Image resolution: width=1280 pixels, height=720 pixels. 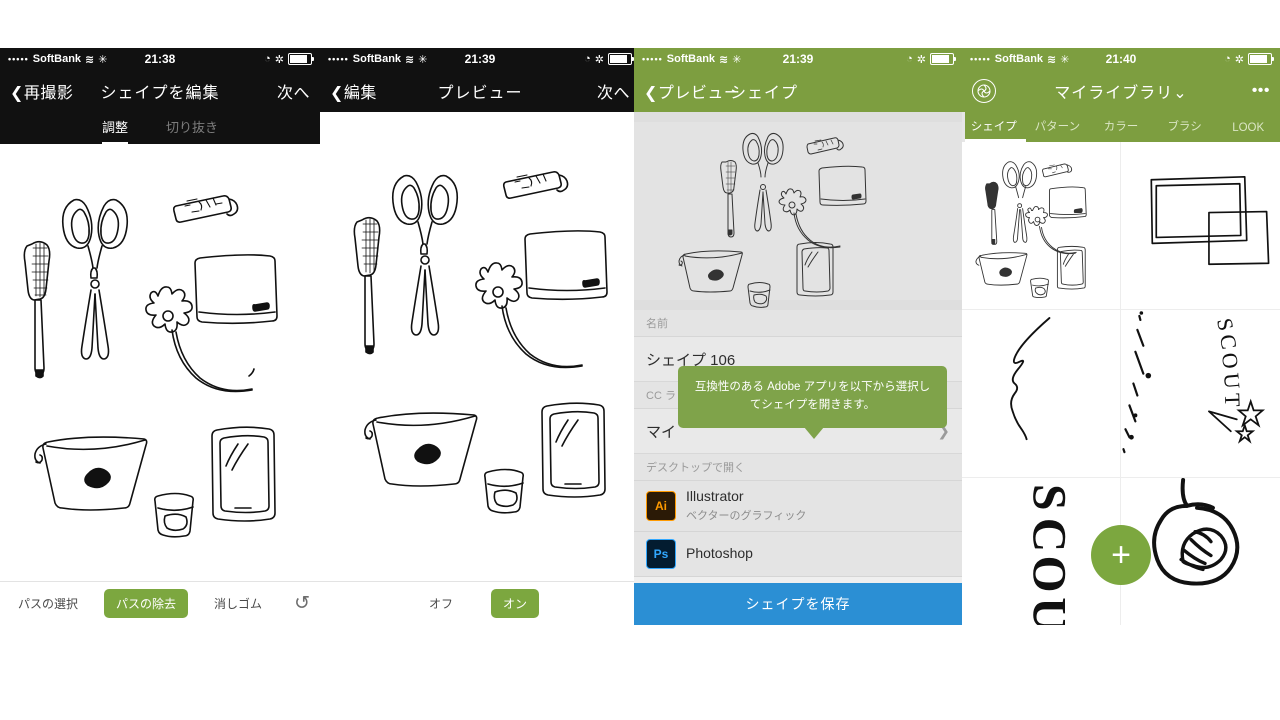 I want to click on app-list: Ai Illustrator ベクターのグラフィック Ps Photoshop, so click(x=798, y=529).